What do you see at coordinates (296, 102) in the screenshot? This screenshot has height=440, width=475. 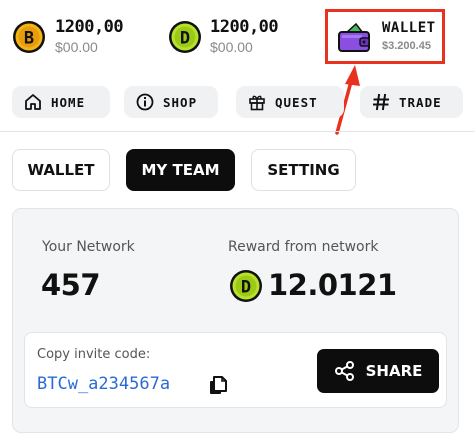 I see `nav-quest-label: QUEST` at bounding box center [296, 102].